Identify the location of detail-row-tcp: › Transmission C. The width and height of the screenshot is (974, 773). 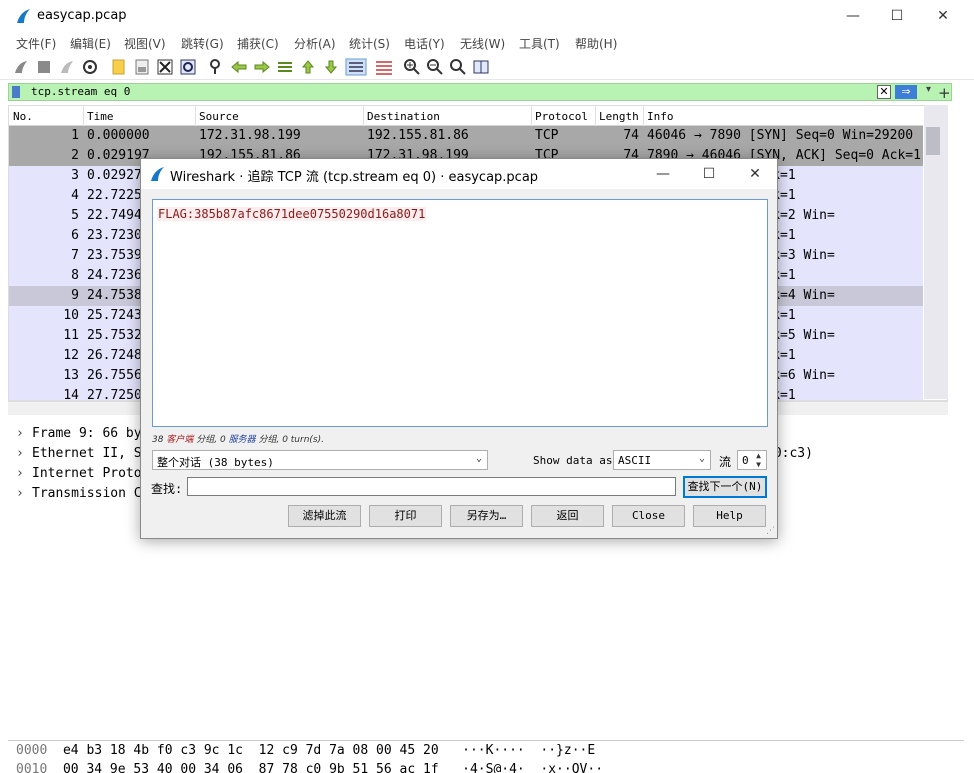
(79, 493).